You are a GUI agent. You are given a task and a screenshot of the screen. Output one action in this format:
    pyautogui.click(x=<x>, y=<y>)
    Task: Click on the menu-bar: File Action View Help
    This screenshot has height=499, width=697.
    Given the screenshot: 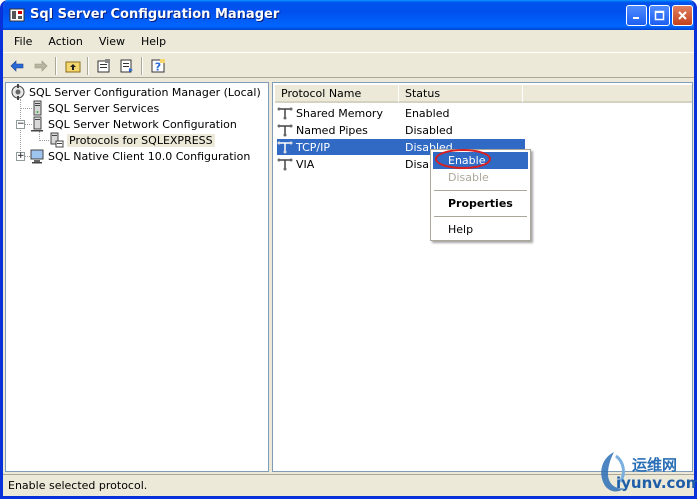 What is the action you would take?
    pyautogui.click(x=348, y=41)
    